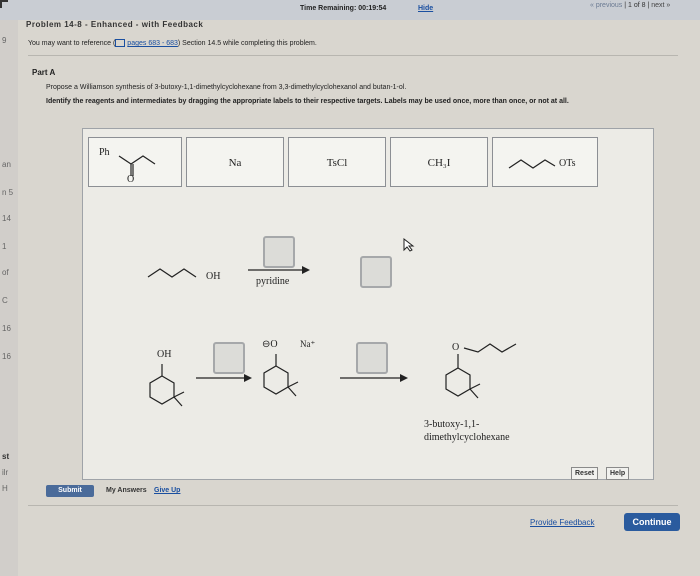 This screenshot has width=700, height=576. What do you see at coordinates (5, 472) in the screenshot?
I see `strip-mark: ilr` at bounding box center [5, 472].